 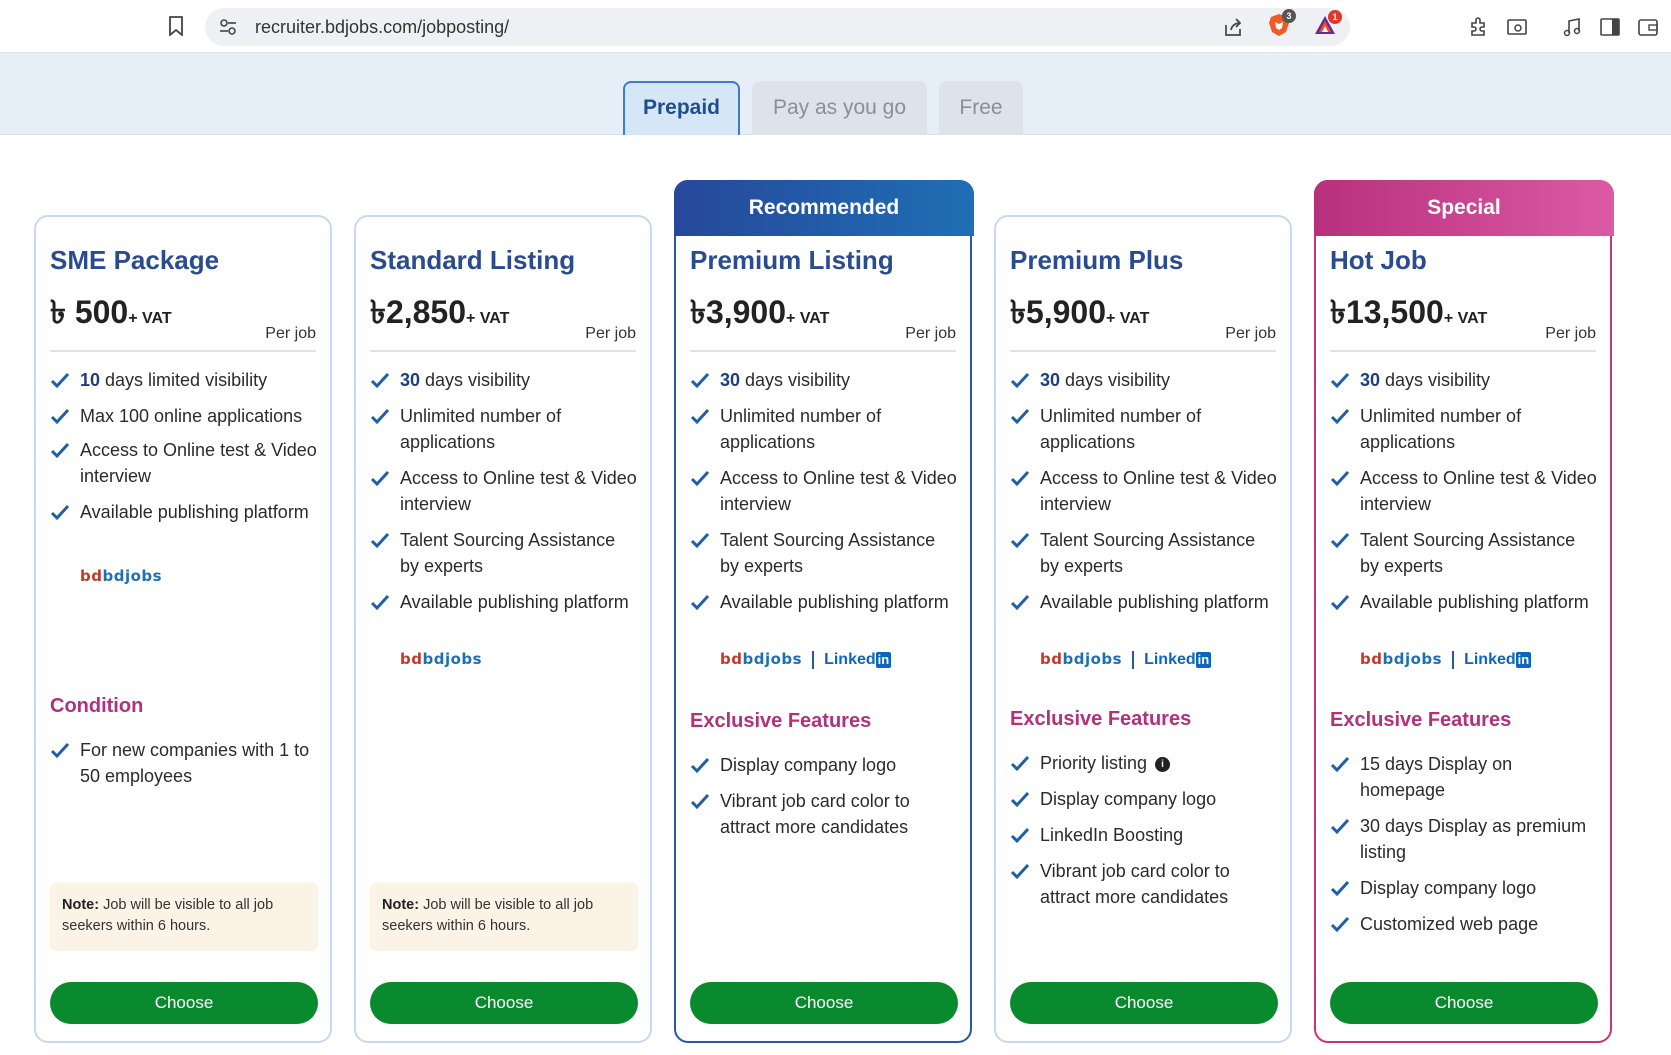 What do you see at coordinates (777, 27) in the screenshot?
I see `address-bar: recruiter.bdjobs.com/jobposting/` at bounding box center [777, 27].